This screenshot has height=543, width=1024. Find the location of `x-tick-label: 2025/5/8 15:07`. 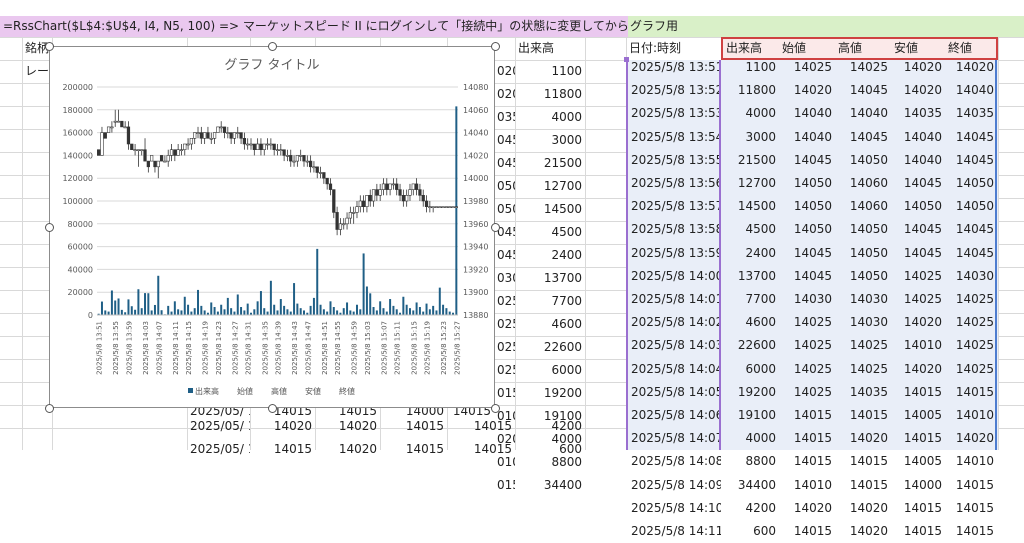

x-tick-label: 2025/5/8 15:07 is located at coordinates (384, 348).